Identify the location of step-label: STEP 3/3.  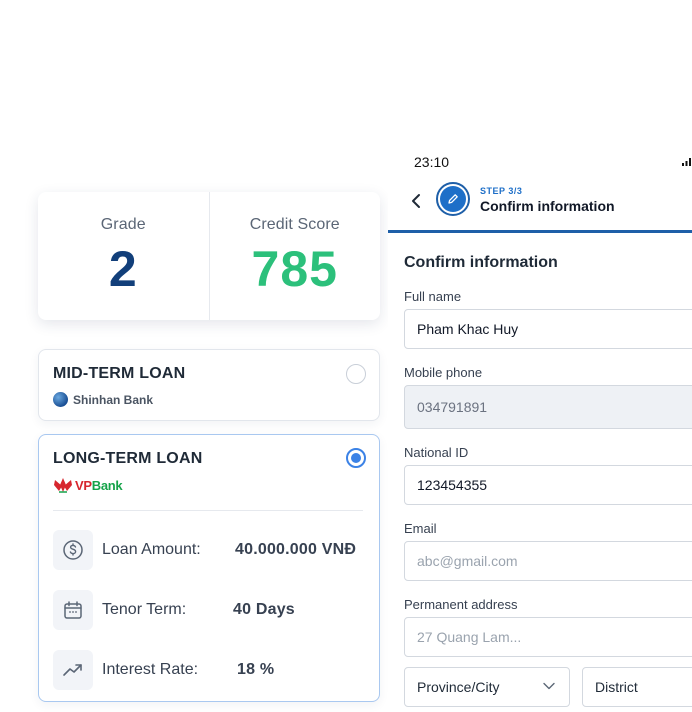
(501, 191).